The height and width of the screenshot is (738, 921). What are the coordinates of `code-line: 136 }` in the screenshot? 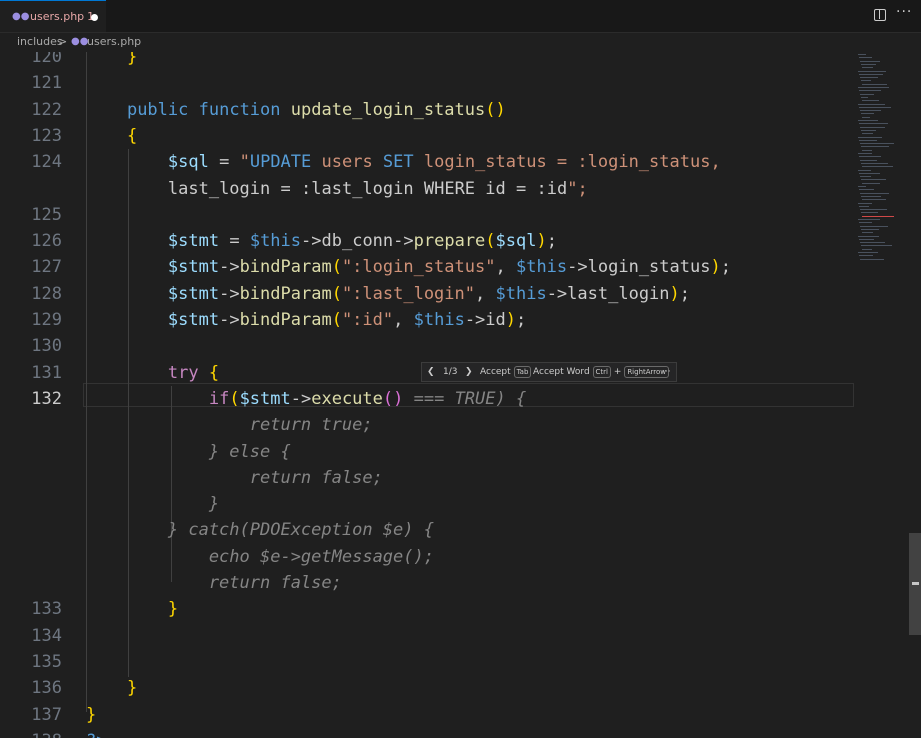 It's located at (427, 688).